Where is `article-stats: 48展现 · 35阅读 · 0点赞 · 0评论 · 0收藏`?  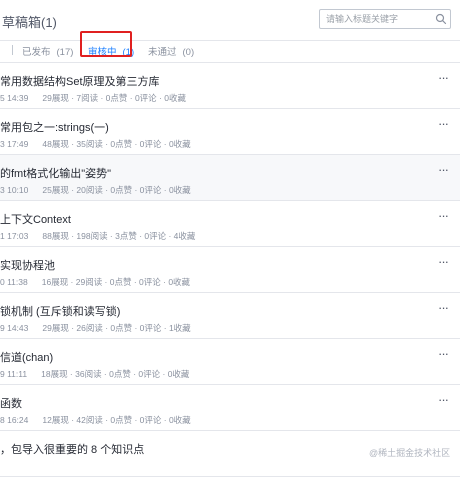
article-stats: 48展现 · 35阅读 · 0点赞 · 0评论 · 0收藏 is located at coordinates (116, 144).